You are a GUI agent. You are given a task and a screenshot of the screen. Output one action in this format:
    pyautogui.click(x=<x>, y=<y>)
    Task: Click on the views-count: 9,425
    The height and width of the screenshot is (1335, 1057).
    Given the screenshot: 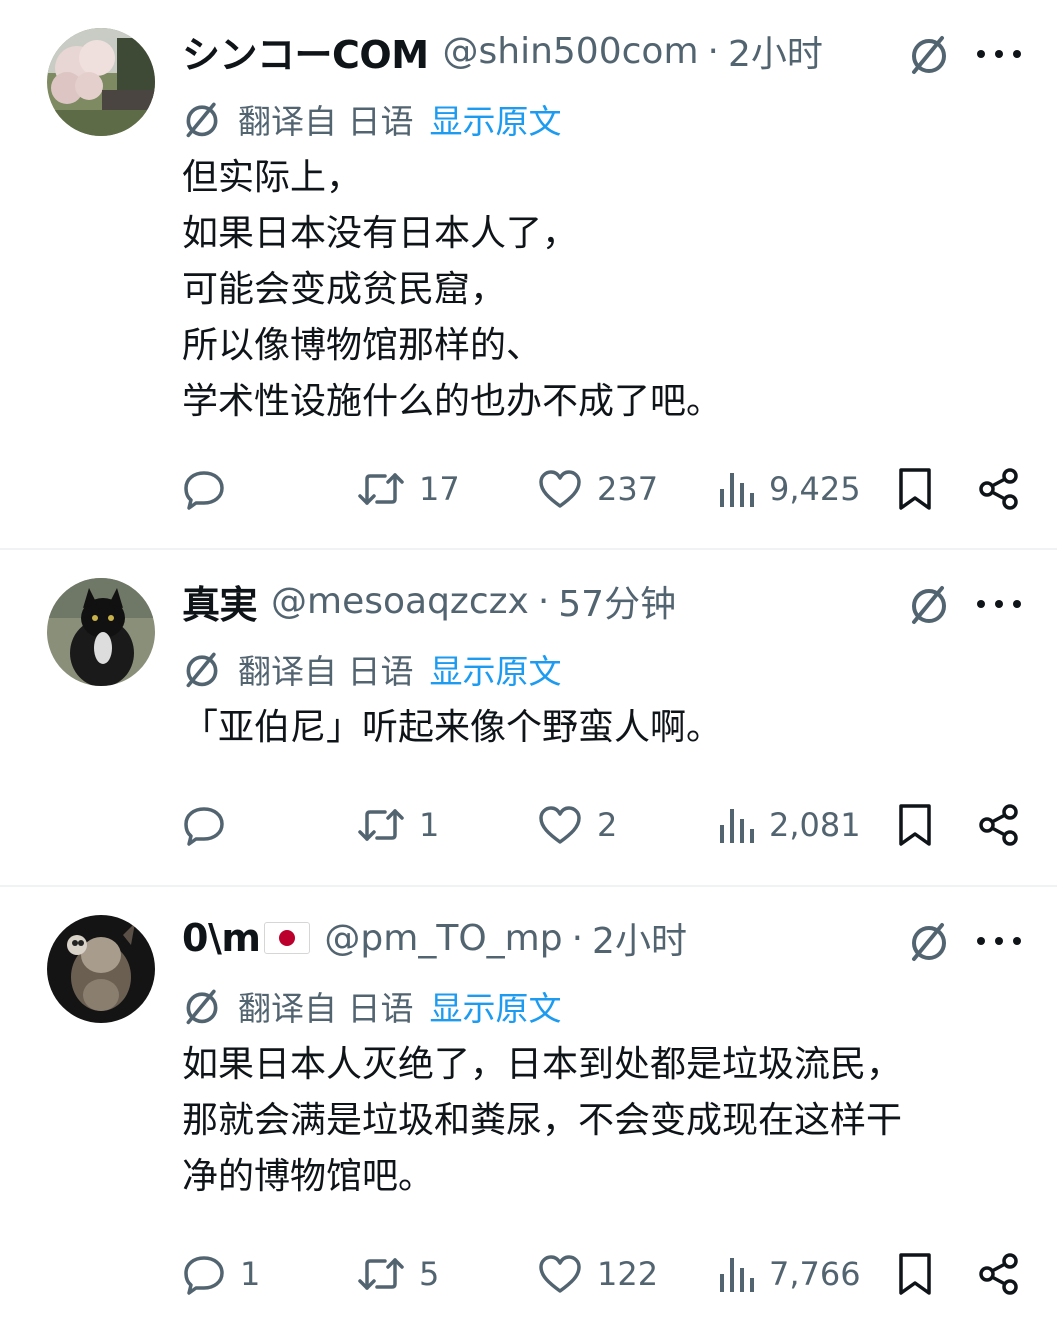 What is the action you would take?
    pyautogui.click(x=815, y=489)
    